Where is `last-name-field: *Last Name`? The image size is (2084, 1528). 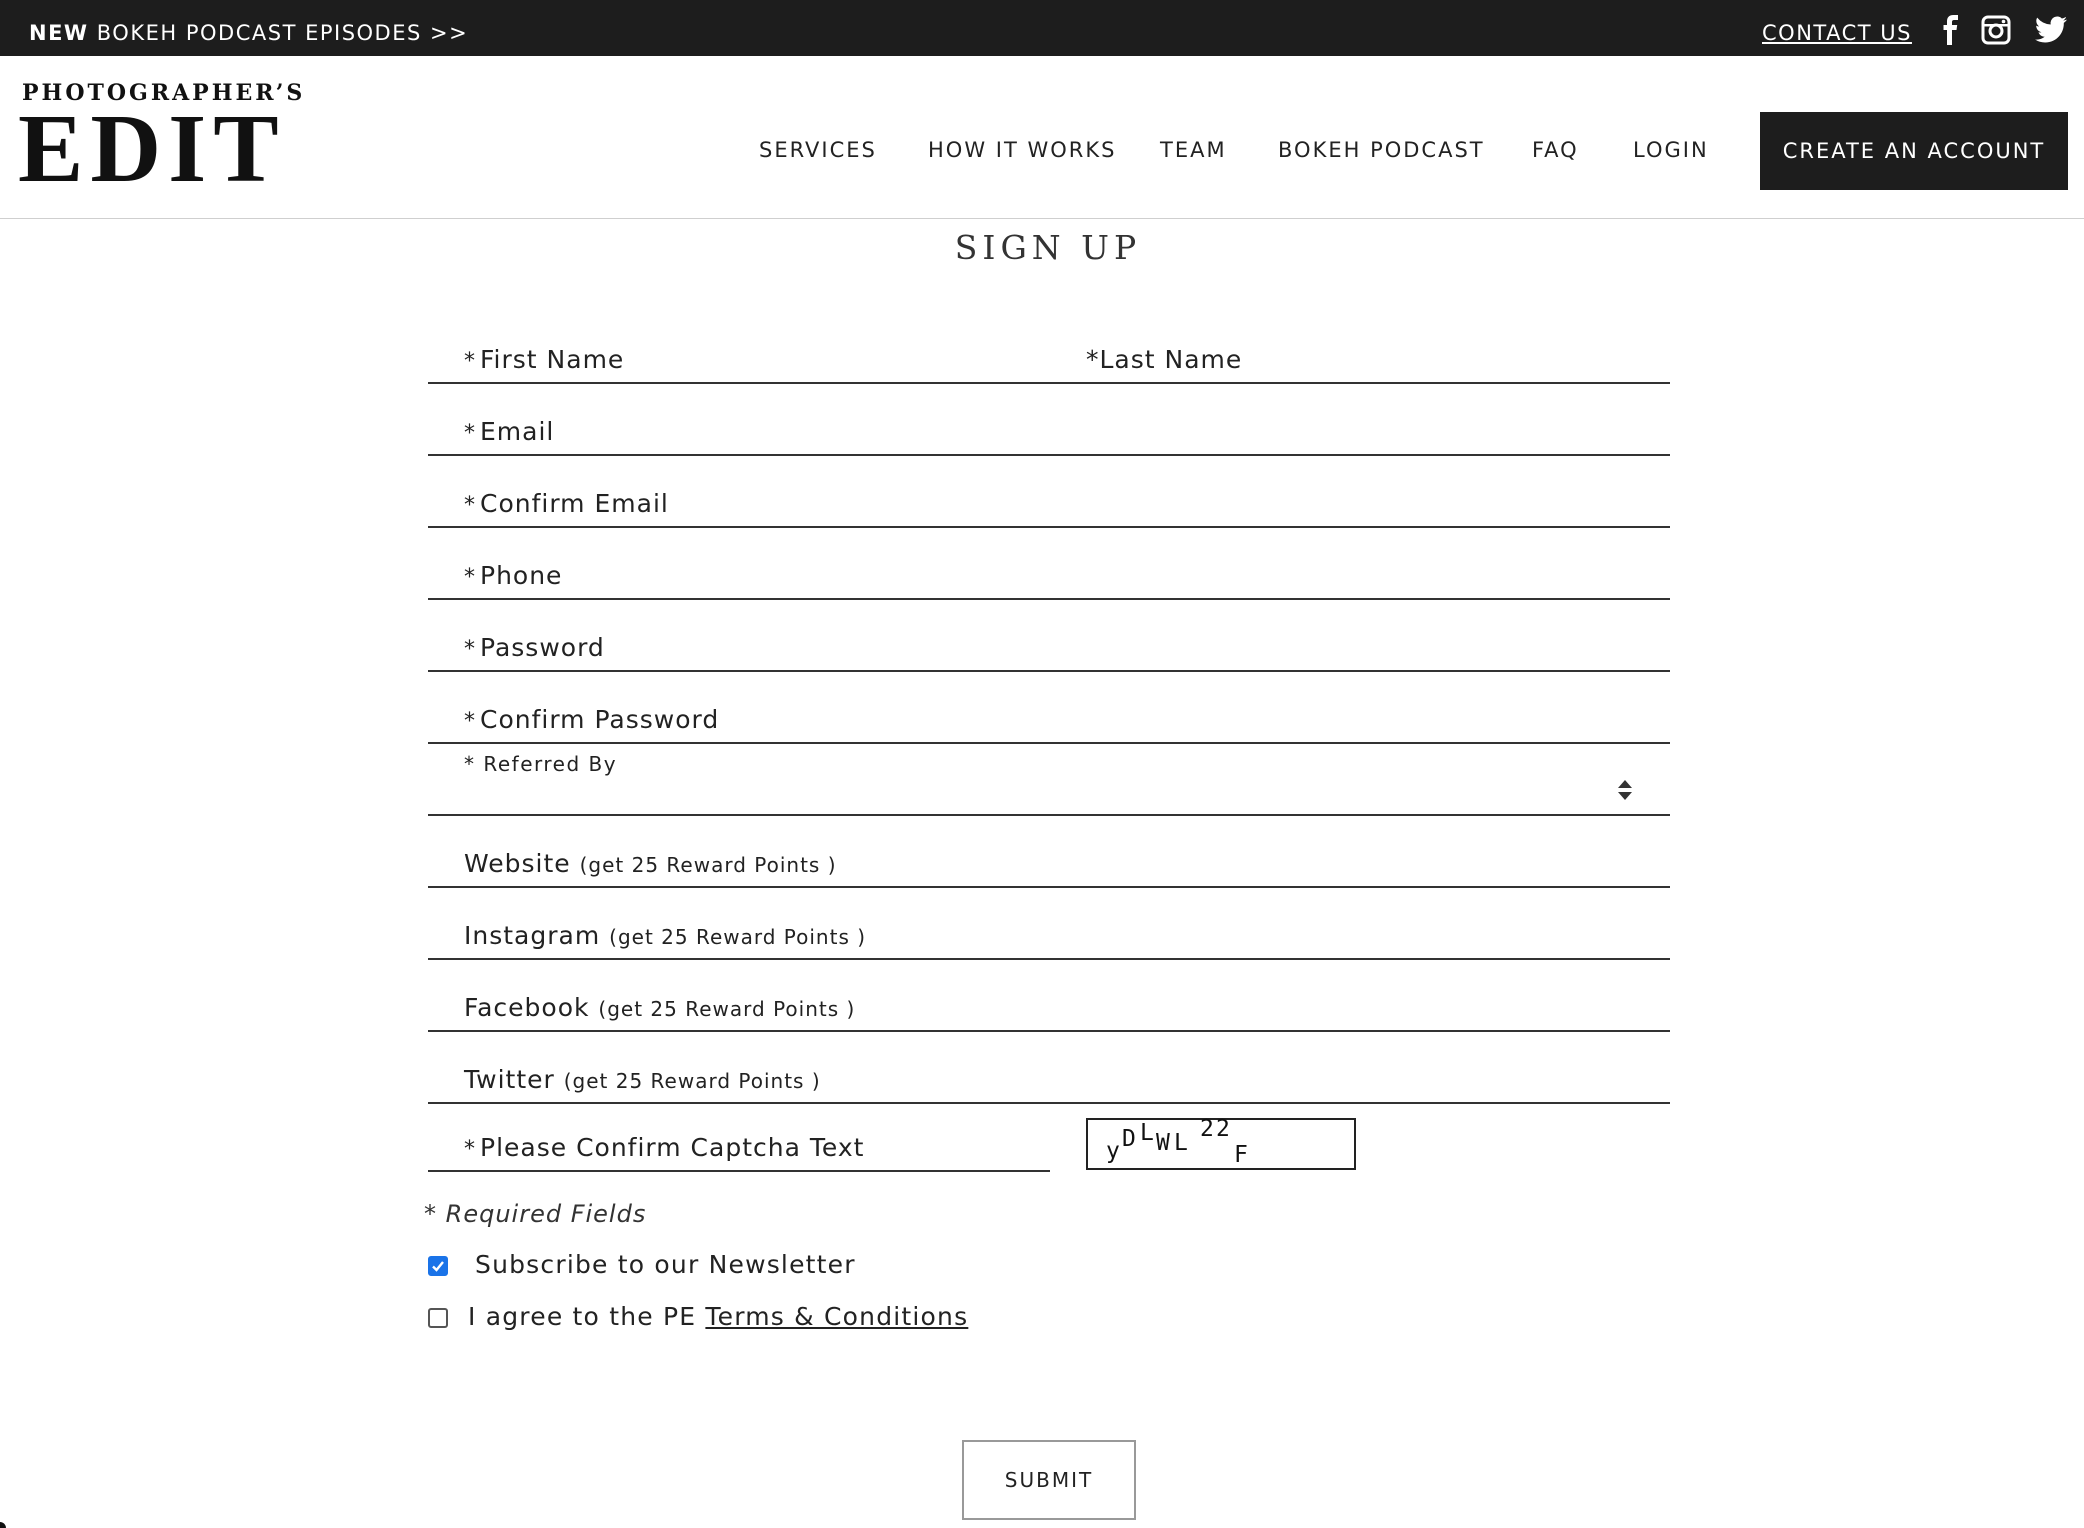 last-name-field: *Last Name is located at coordinates (1164, 359).